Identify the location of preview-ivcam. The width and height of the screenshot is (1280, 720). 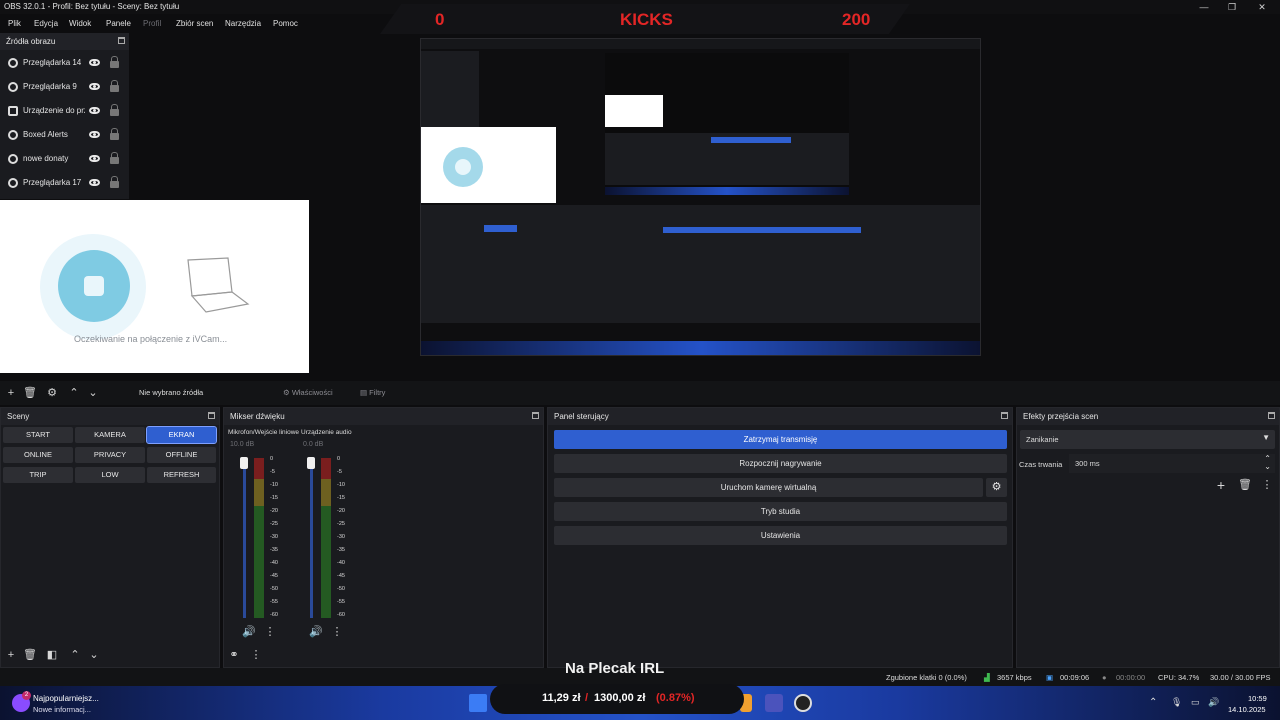
(488, 165).